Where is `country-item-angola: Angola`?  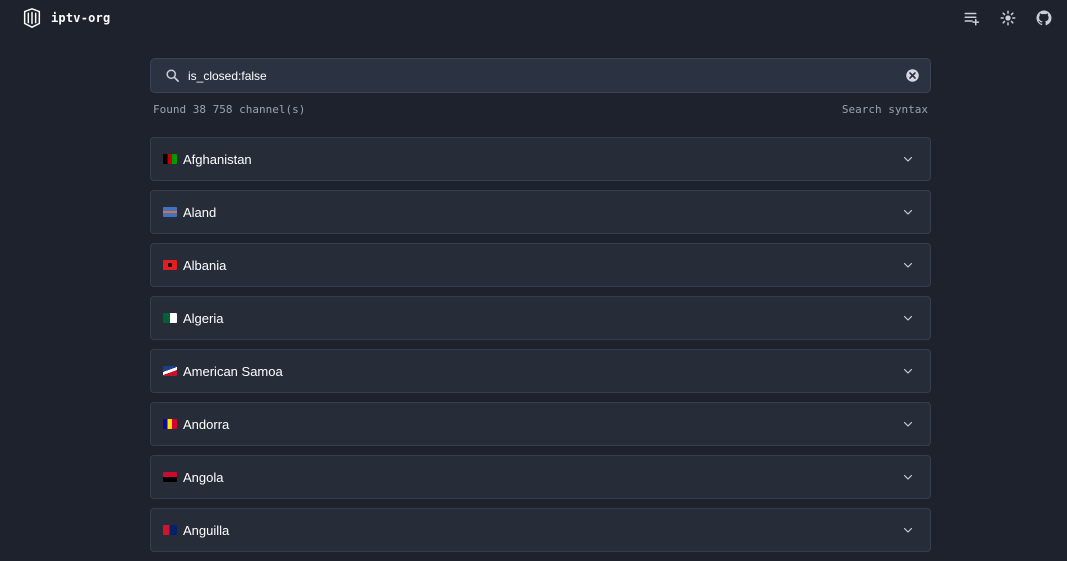
country-item-angola: Angola is located at coordinates (540, 477).